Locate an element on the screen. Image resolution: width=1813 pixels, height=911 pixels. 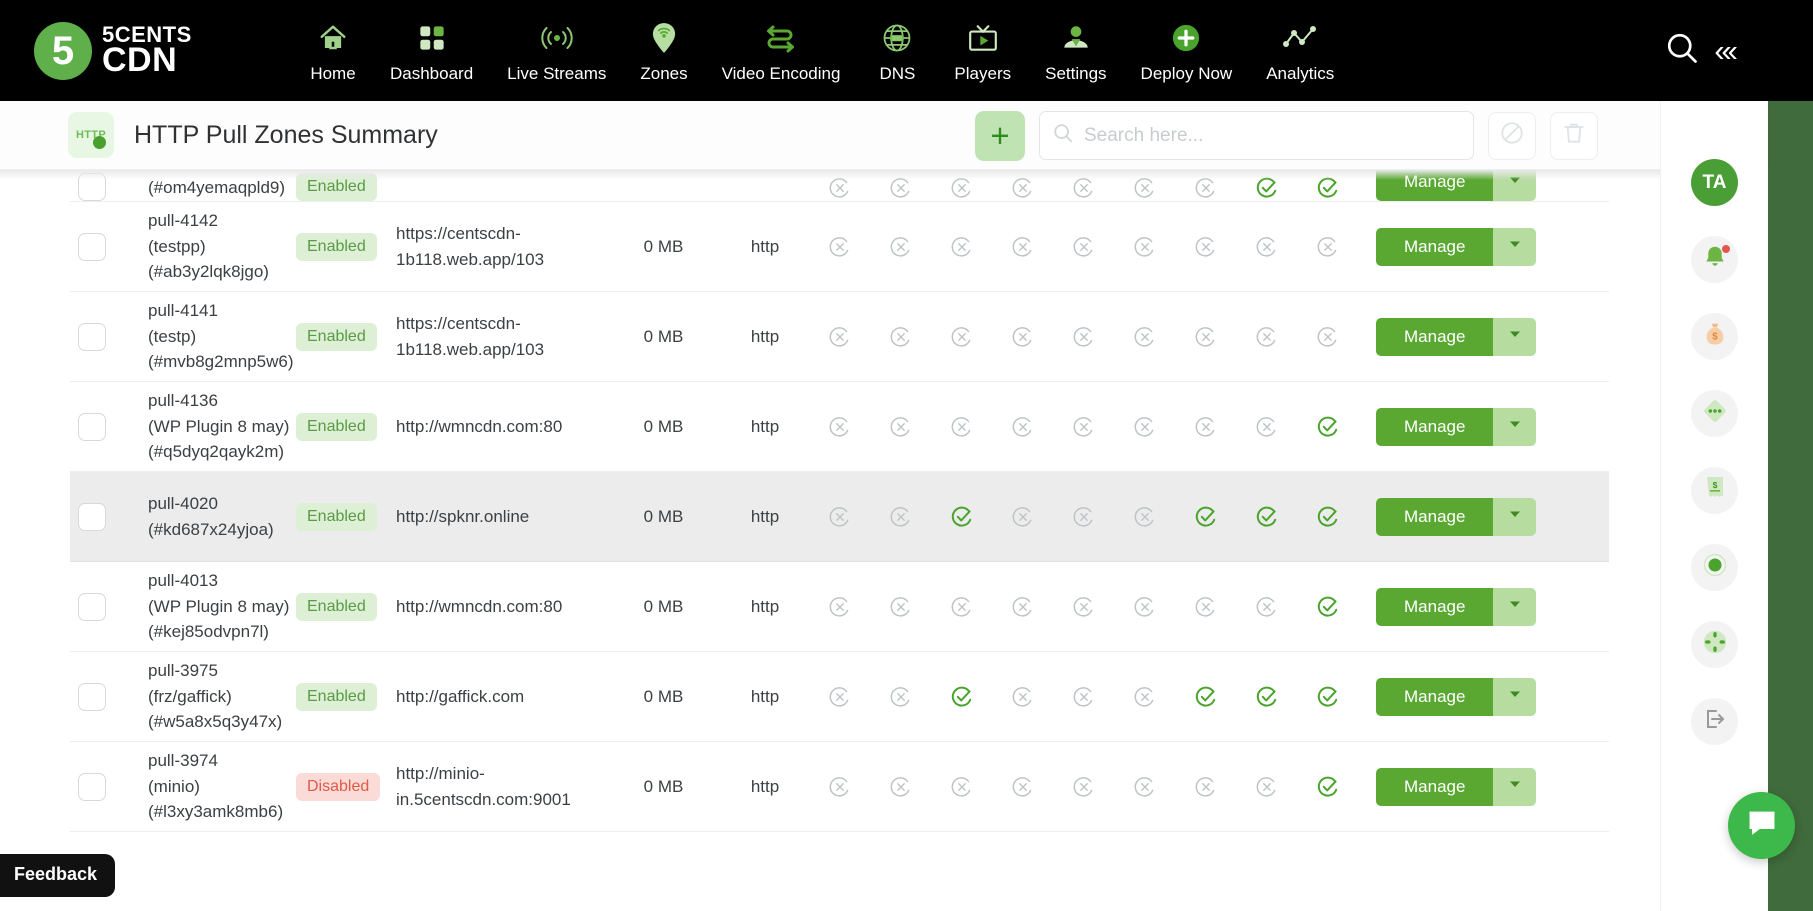
nav-item-live-streams: Live Streams is located at coordinates (556, 50).